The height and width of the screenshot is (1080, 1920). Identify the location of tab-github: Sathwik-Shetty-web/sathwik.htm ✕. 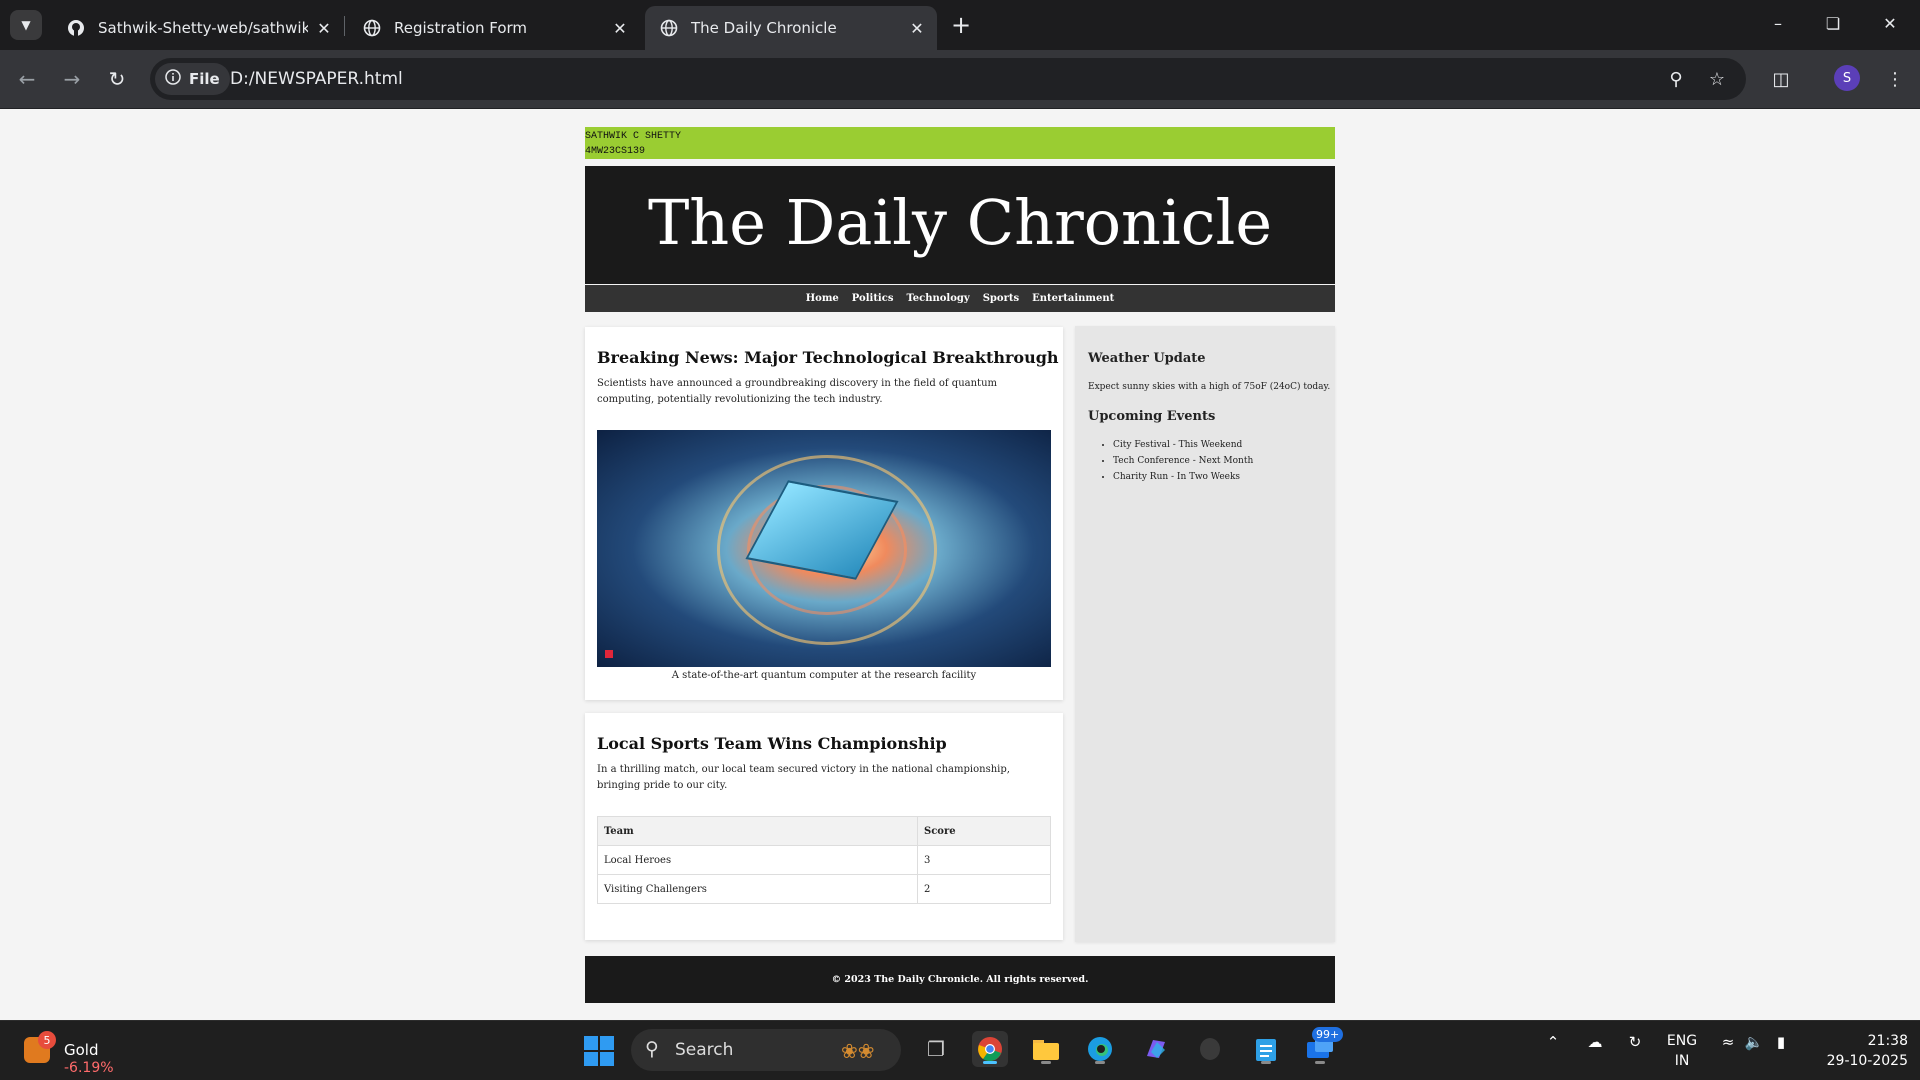
(198, 28).